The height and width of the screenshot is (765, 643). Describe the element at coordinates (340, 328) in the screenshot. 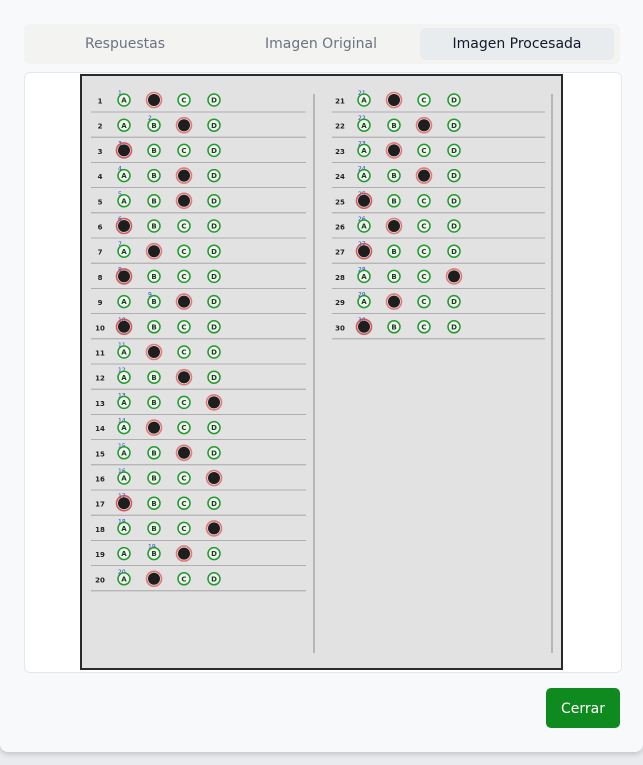

I see `question-number: 30` at that location.